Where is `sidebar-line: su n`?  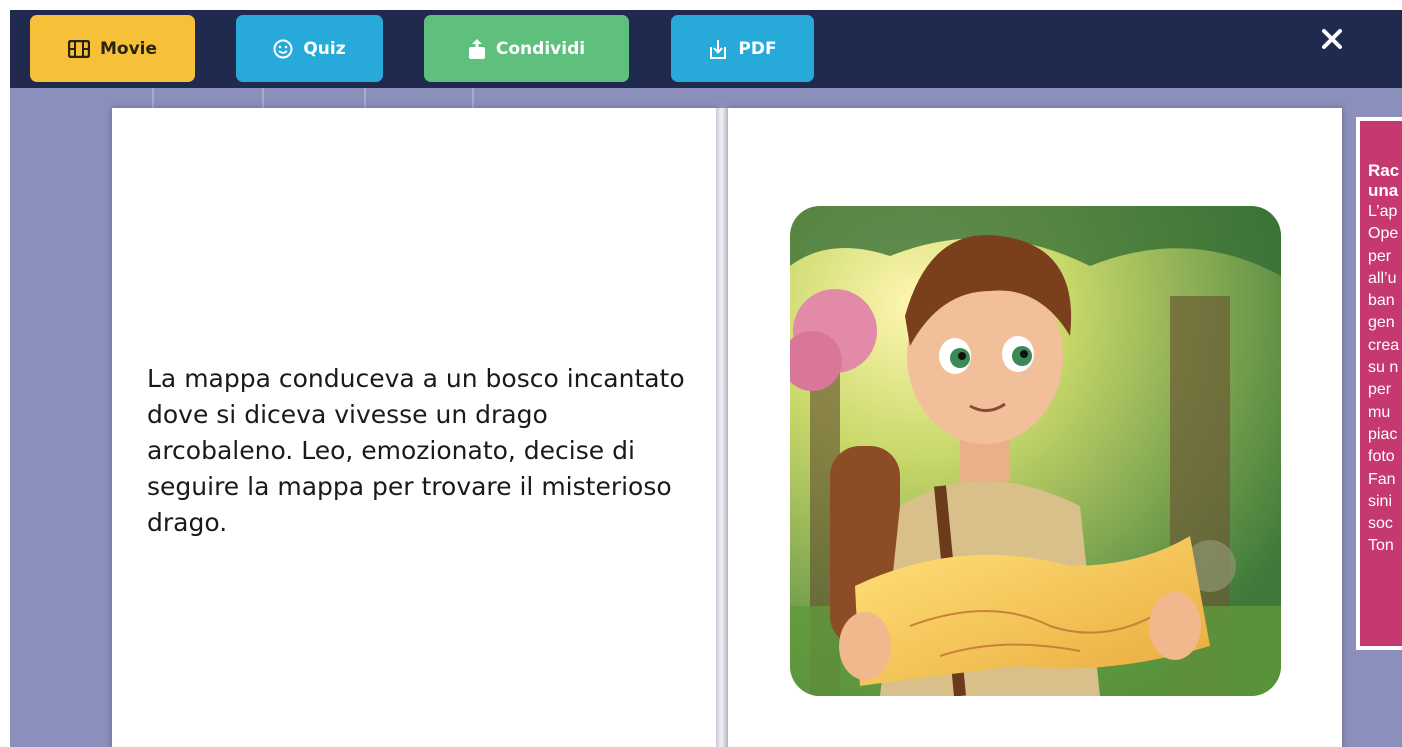 sidebar-line: su n is located at coordinates (1383, 368).